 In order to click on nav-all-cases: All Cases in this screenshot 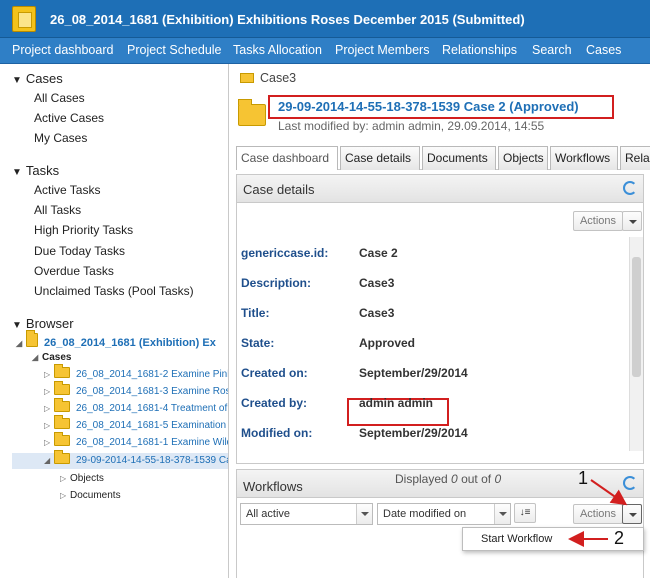, I will do `click(59, 98)`.